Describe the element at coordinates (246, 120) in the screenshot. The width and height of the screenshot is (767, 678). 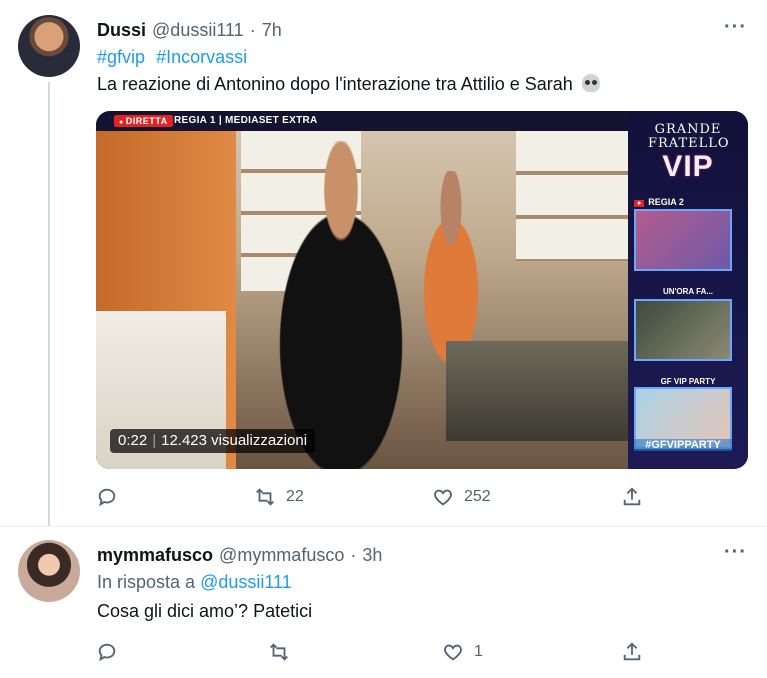
I see `channel-label: REGIA 1 | MEDIASET EXTRA` at that location.